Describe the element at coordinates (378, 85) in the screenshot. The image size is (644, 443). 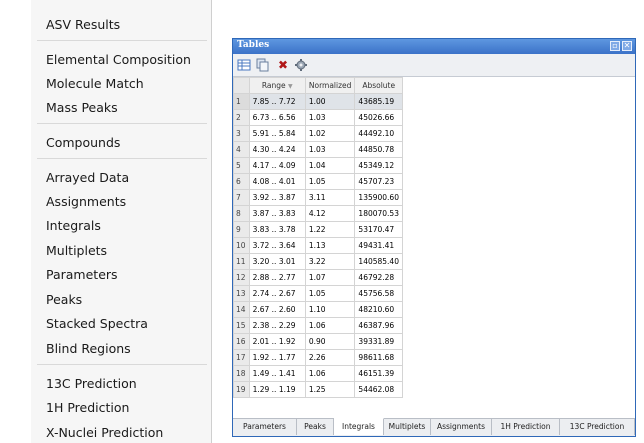
I see `column-header-absolute: Absolute` at that location.